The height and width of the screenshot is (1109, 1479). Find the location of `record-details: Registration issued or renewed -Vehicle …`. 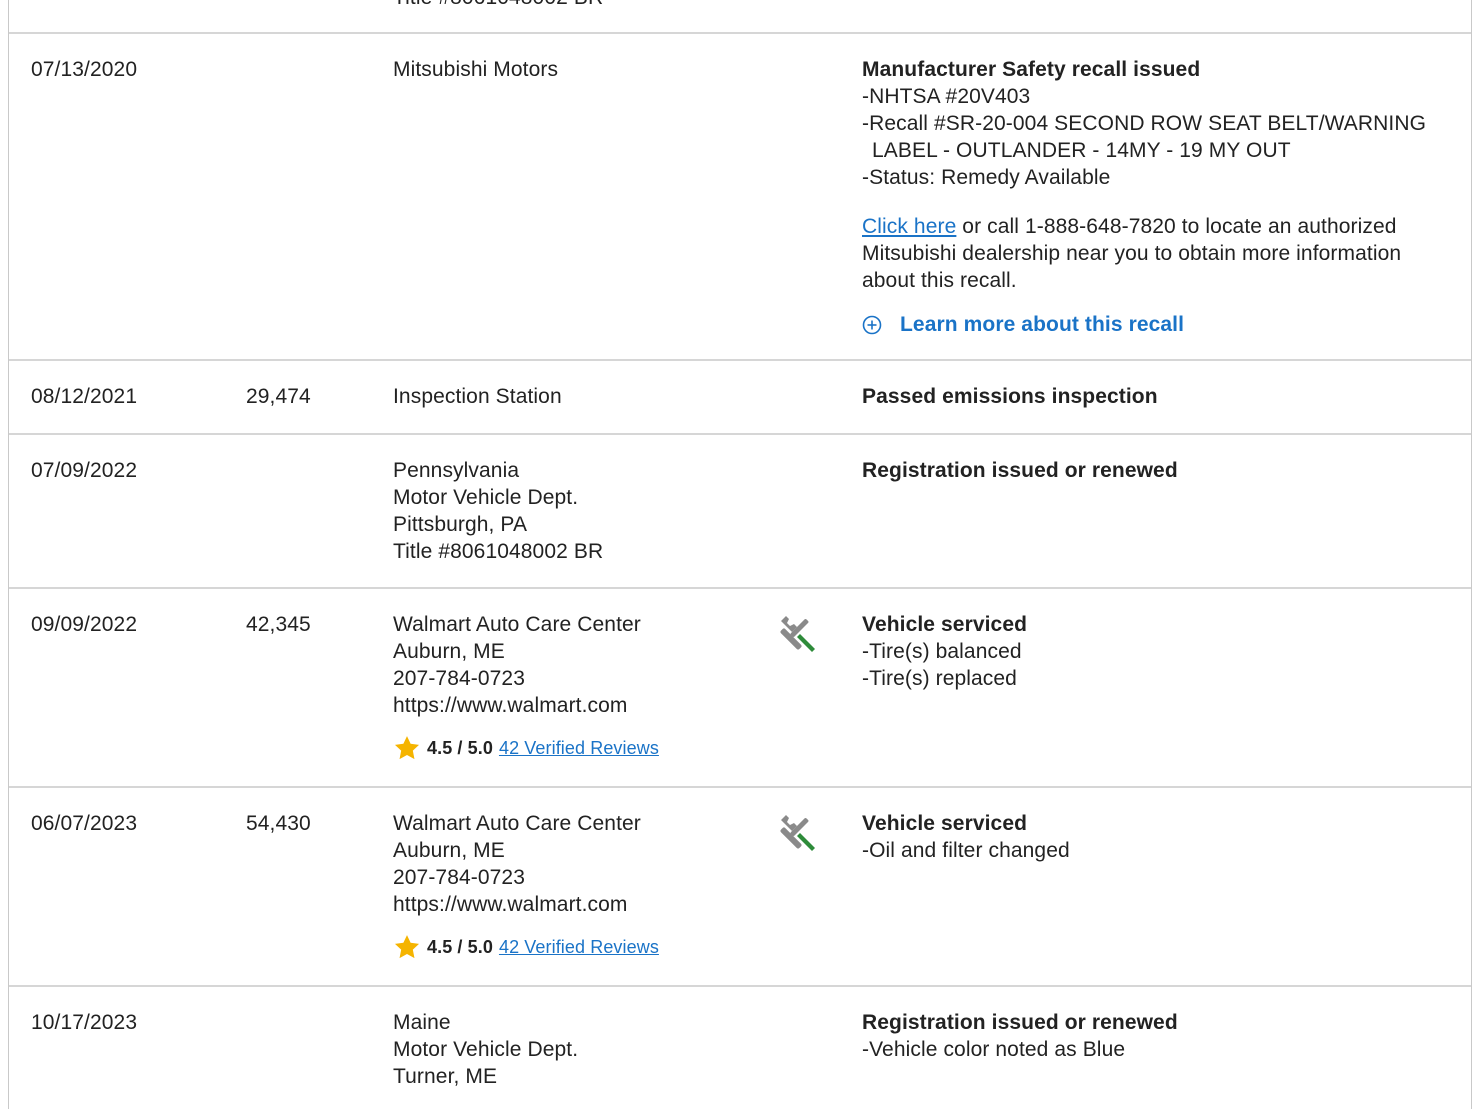

record-details: Registration issued or renewed -Vehicle … is located at coordinates (1157, 1036).